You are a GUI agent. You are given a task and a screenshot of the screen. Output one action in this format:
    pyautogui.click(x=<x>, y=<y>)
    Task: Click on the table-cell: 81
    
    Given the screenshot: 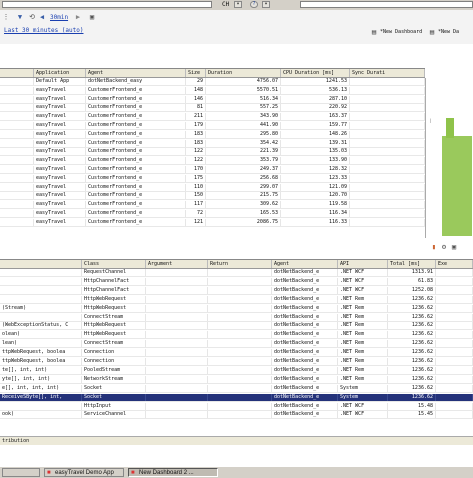 What is the action you would take?
    pyautogui.click(x=196, y=108)
    